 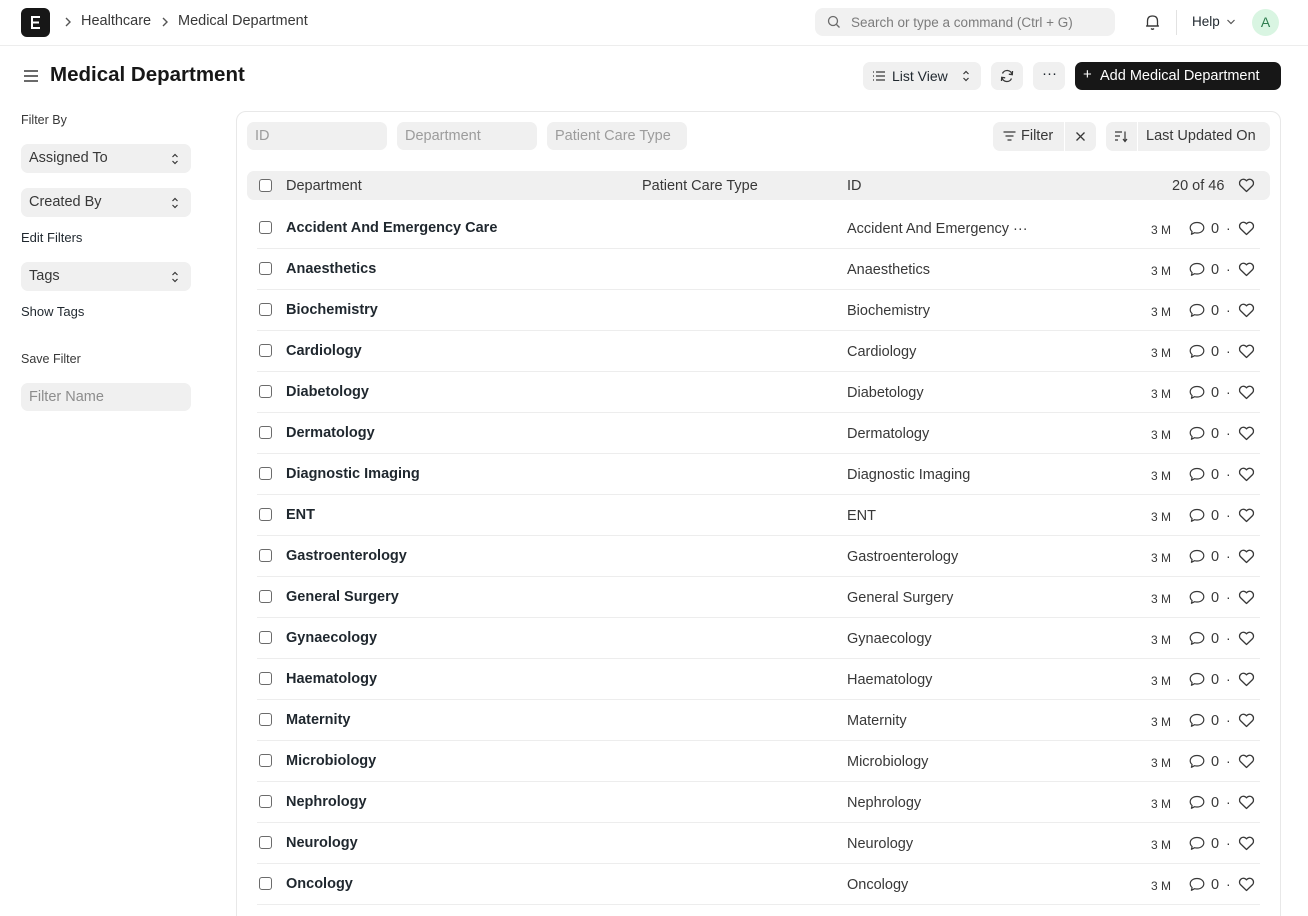 What do you see at coordinates (243, 21) in the screenshot?
I see `breadcrumb-medical-department: Medical Department` at bounding box center [243, 21].